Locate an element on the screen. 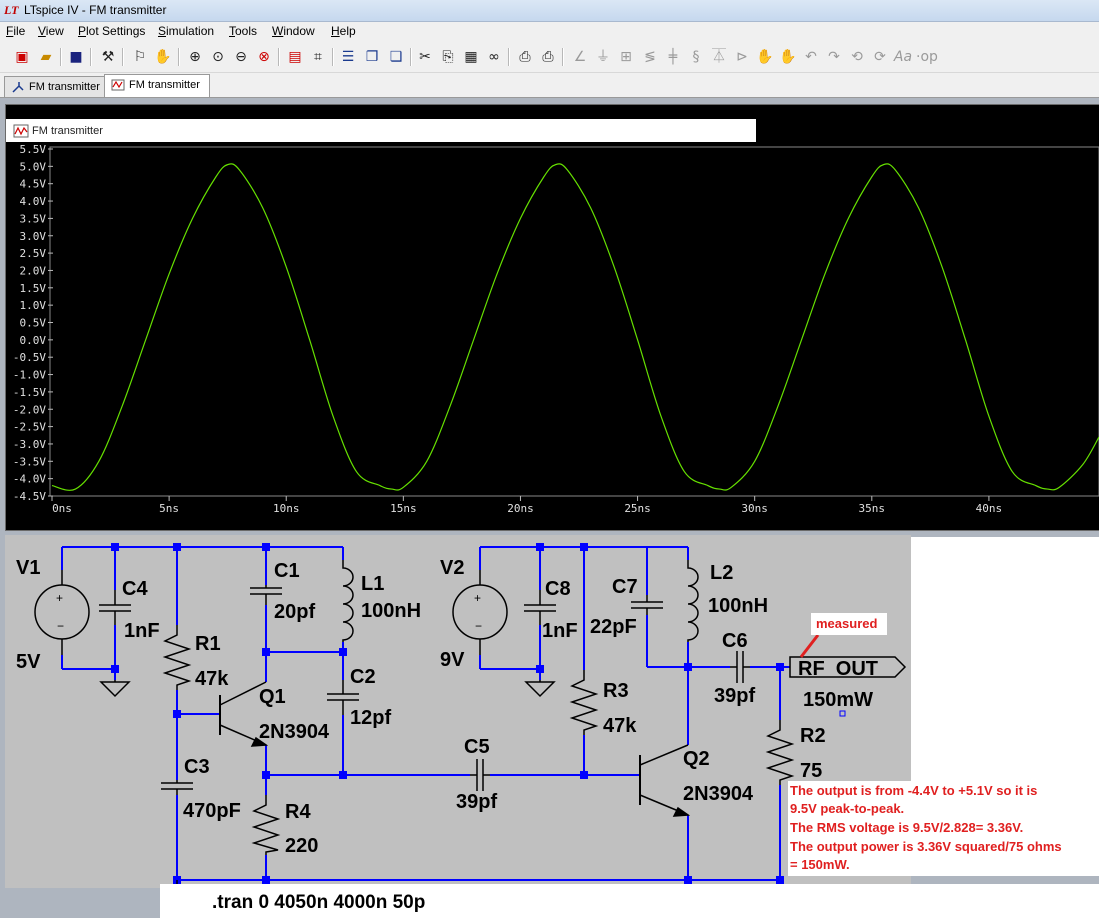 Image resolution: width=1099 pixels, height=918 pixels. output-power-label: 150mW is located at coordinates (838, 700).